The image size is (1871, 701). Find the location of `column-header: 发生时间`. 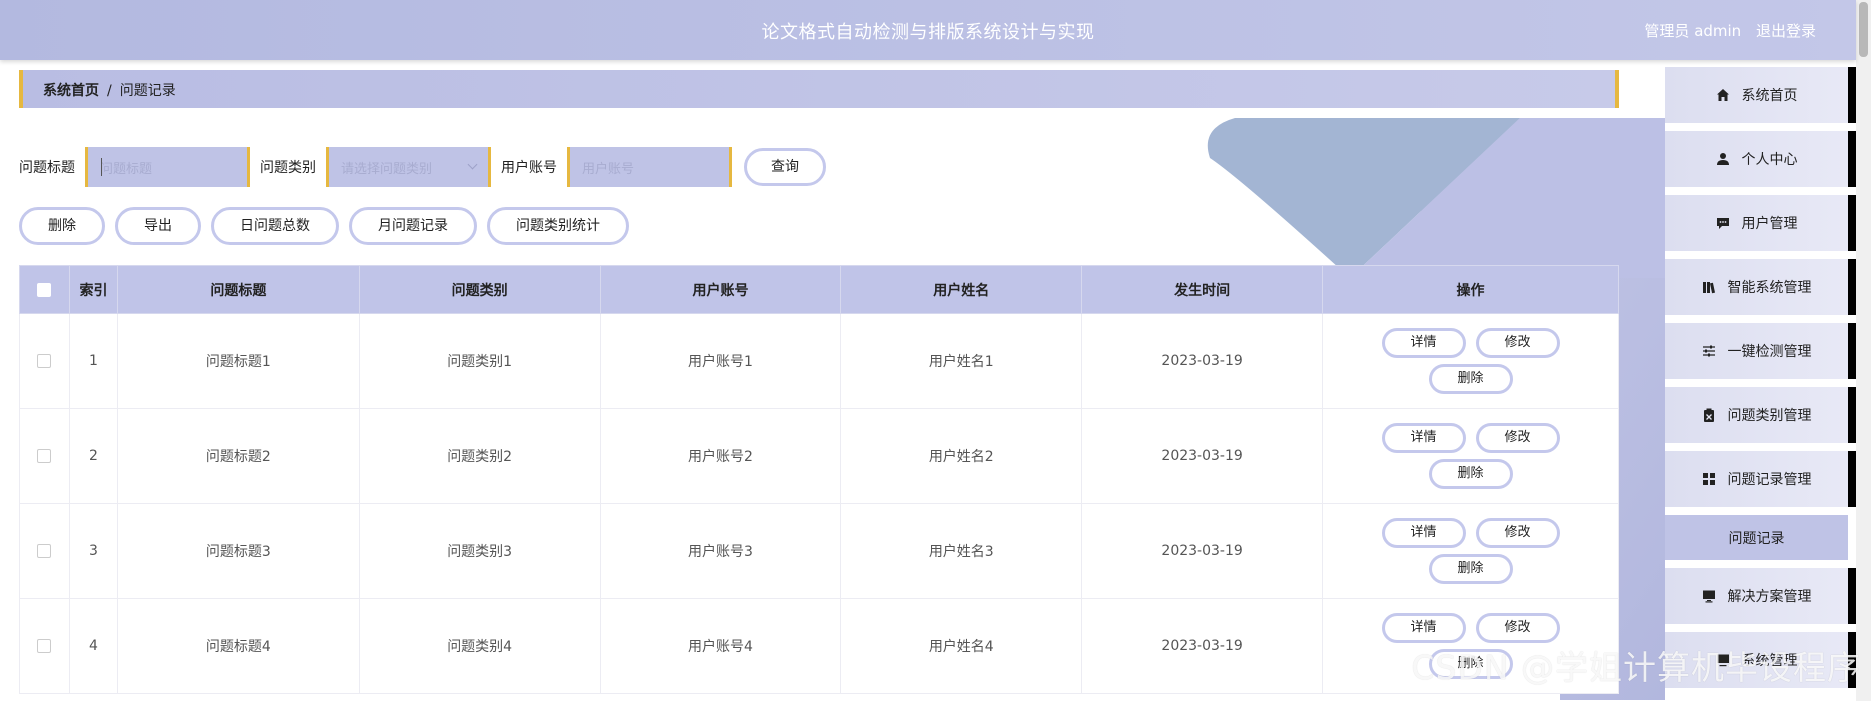

column-header: 发生时间 is located at coordinates (1202, 289).